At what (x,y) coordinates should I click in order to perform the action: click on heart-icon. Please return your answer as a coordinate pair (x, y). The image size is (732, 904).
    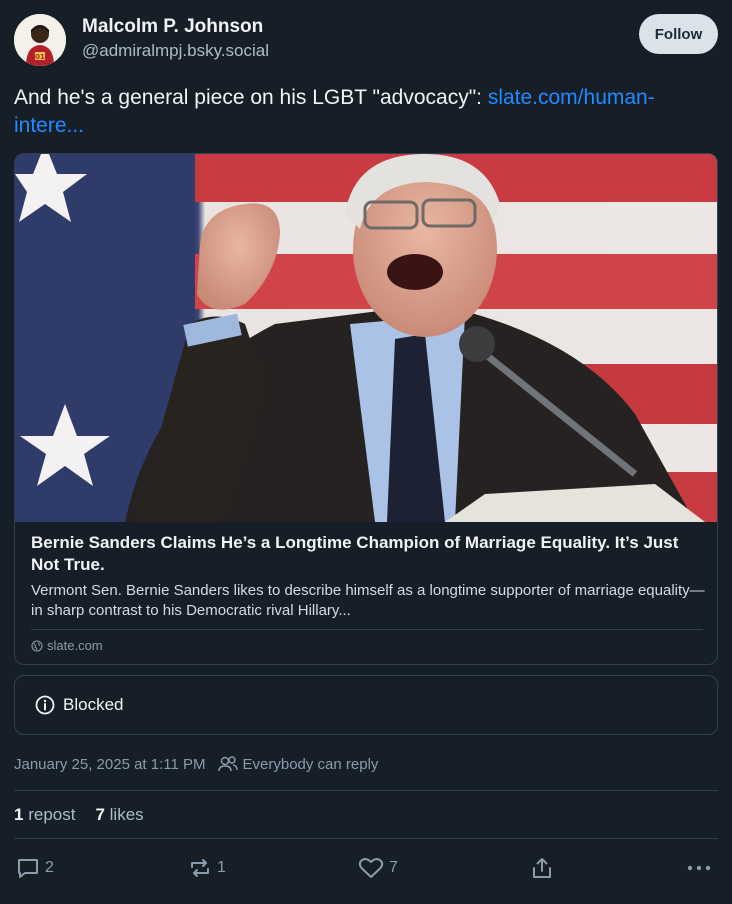
    Looking at the image, I should click on (371, 868).